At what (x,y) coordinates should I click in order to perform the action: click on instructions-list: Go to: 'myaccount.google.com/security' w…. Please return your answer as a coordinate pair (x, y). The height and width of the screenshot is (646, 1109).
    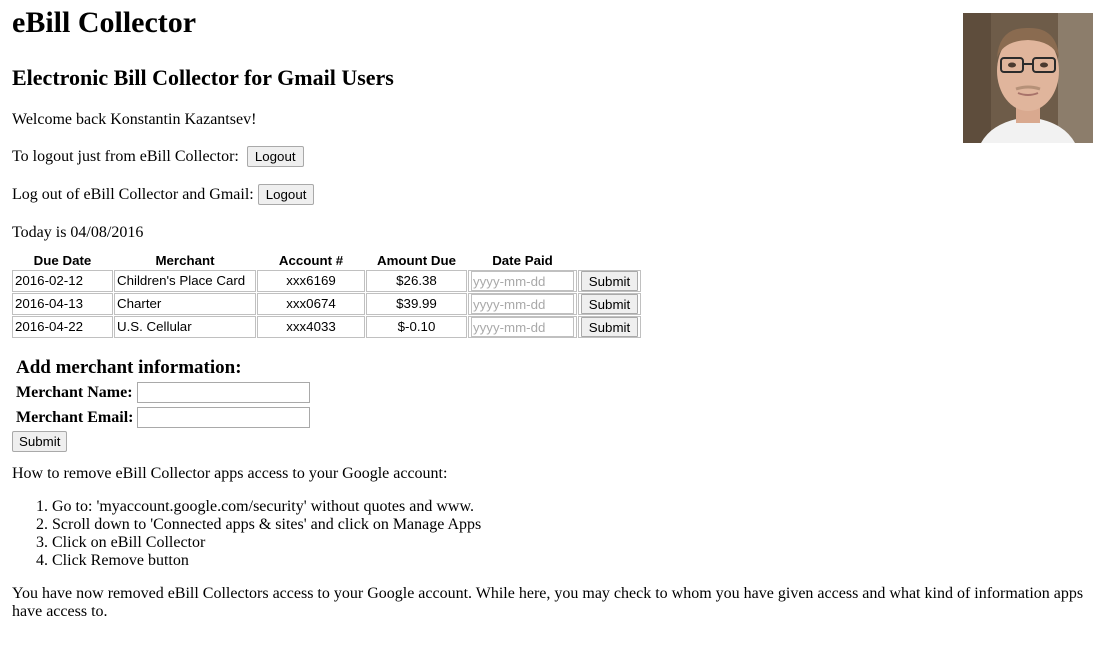
    Looking at the image, I should click on (554, 534).